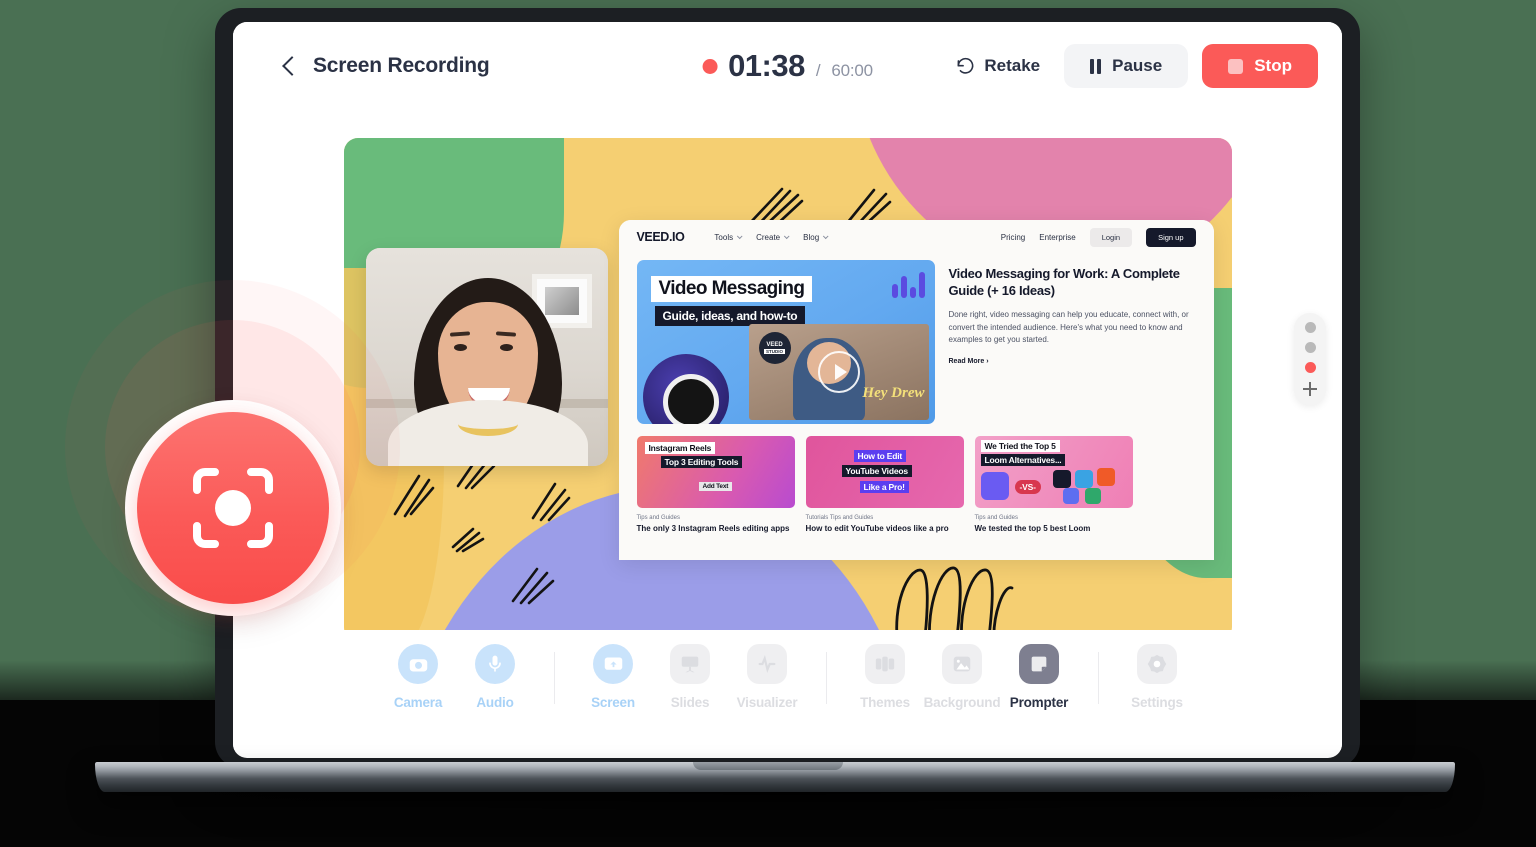  What do you see at coordinates (701, 462) in the screenshot?
I see `card1-label-2: Top 3 Editing Tools` at bounding box center [701, 462].